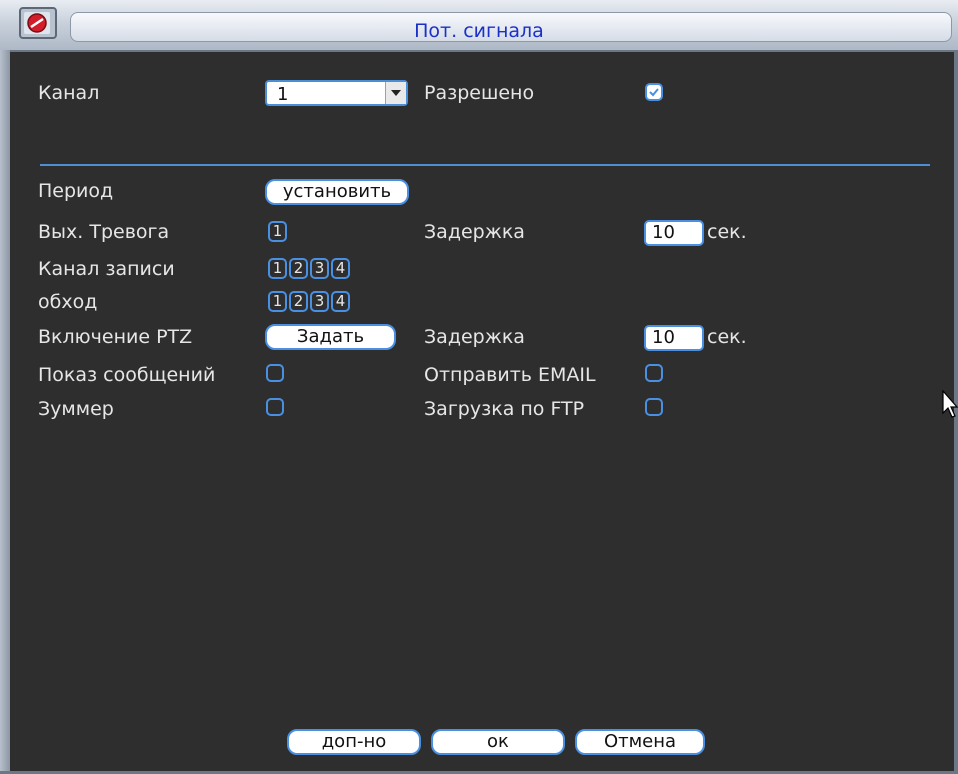  Describe the element at coordinates (76, 191) in the screenshot. I see `period-label: Период` at that location.